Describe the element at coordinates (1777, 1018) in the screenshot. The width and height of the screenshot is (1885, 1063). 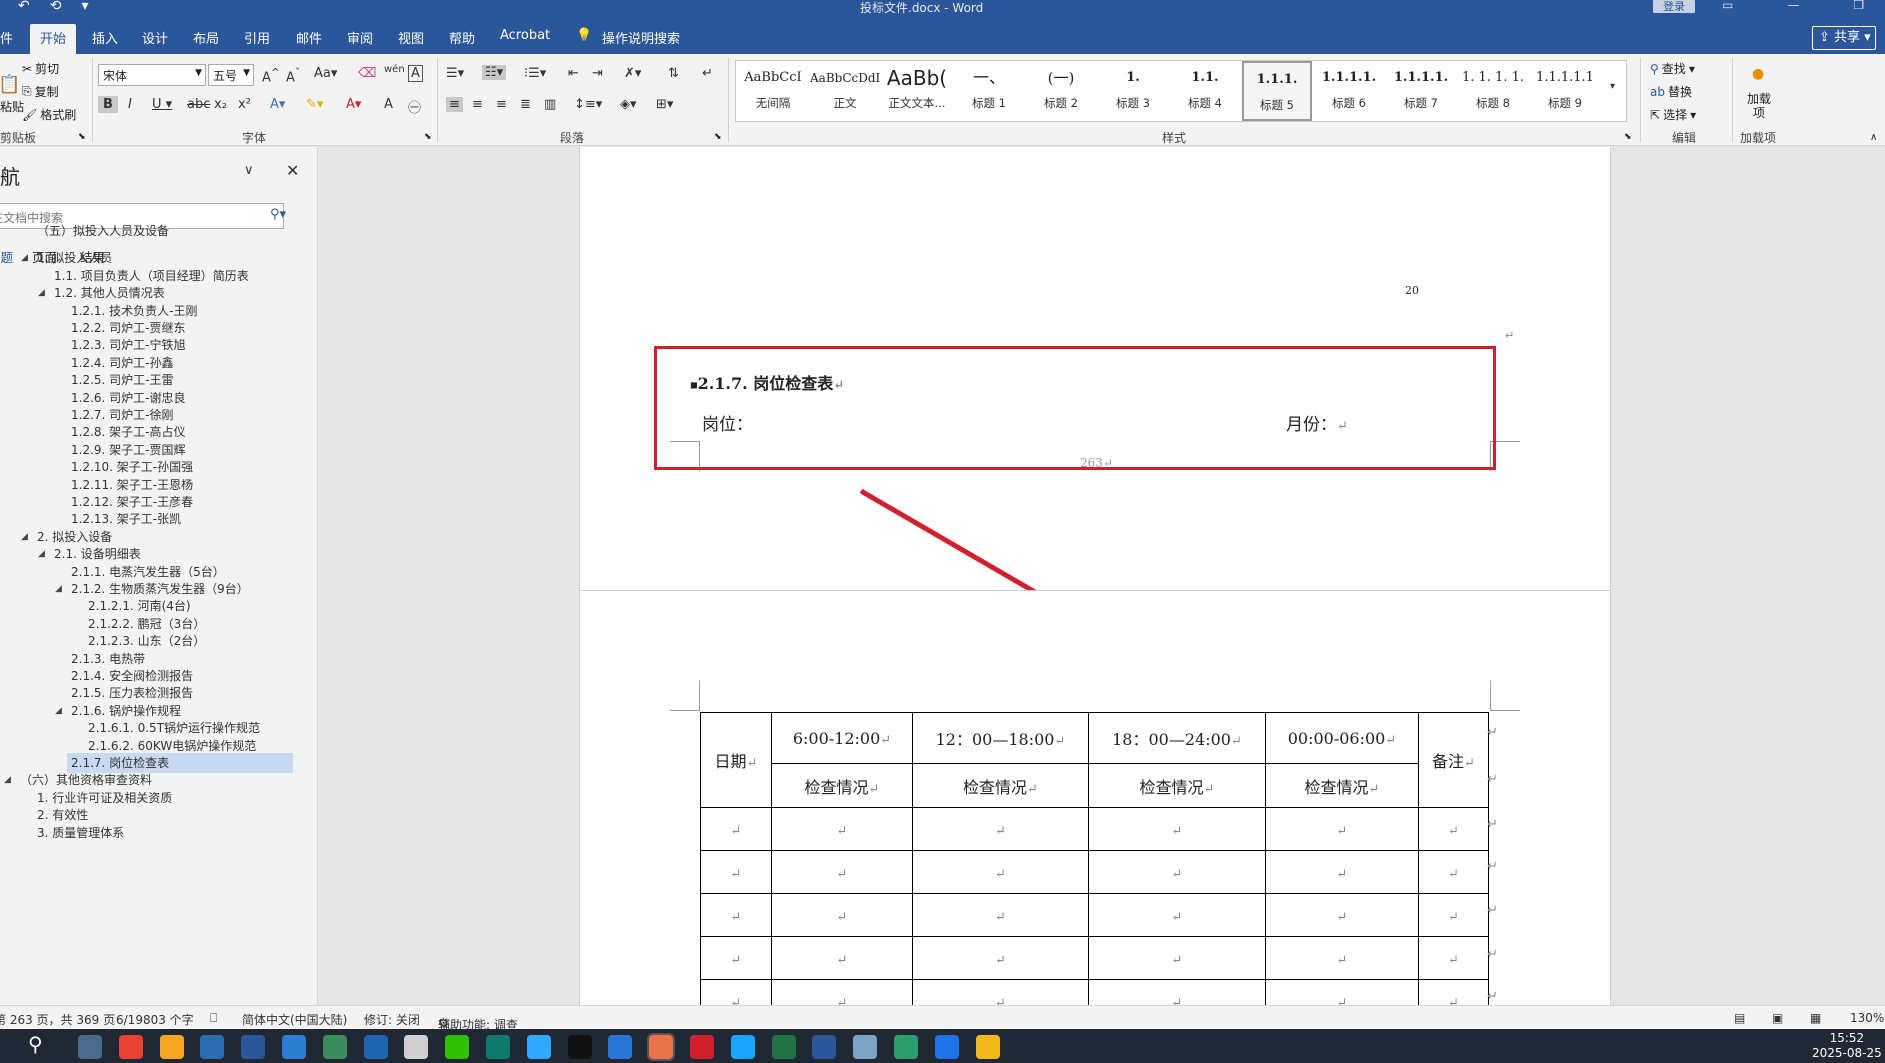
I see `print-layout-icon: ▣` at that location.